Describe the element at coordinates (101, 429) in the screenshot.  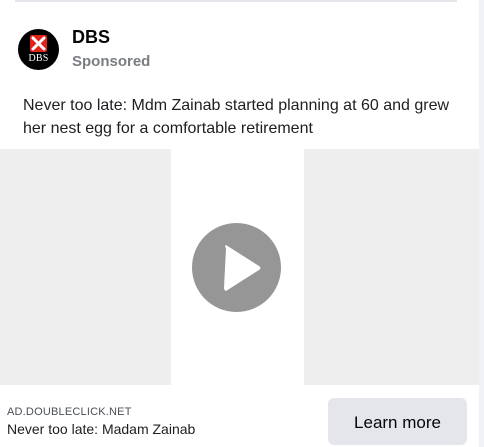
I see `link-title: Never too late: Madam Zainab` at that location.